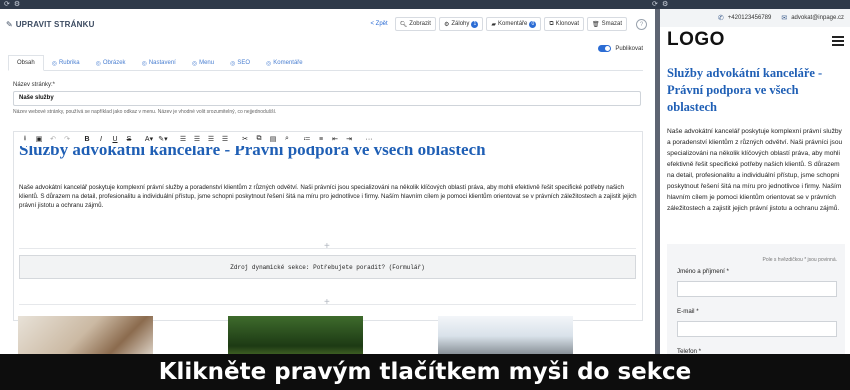 The width and height of the screenshot is (850, 390). I want to click on tab-label: Obrázek, so click(114, 63).